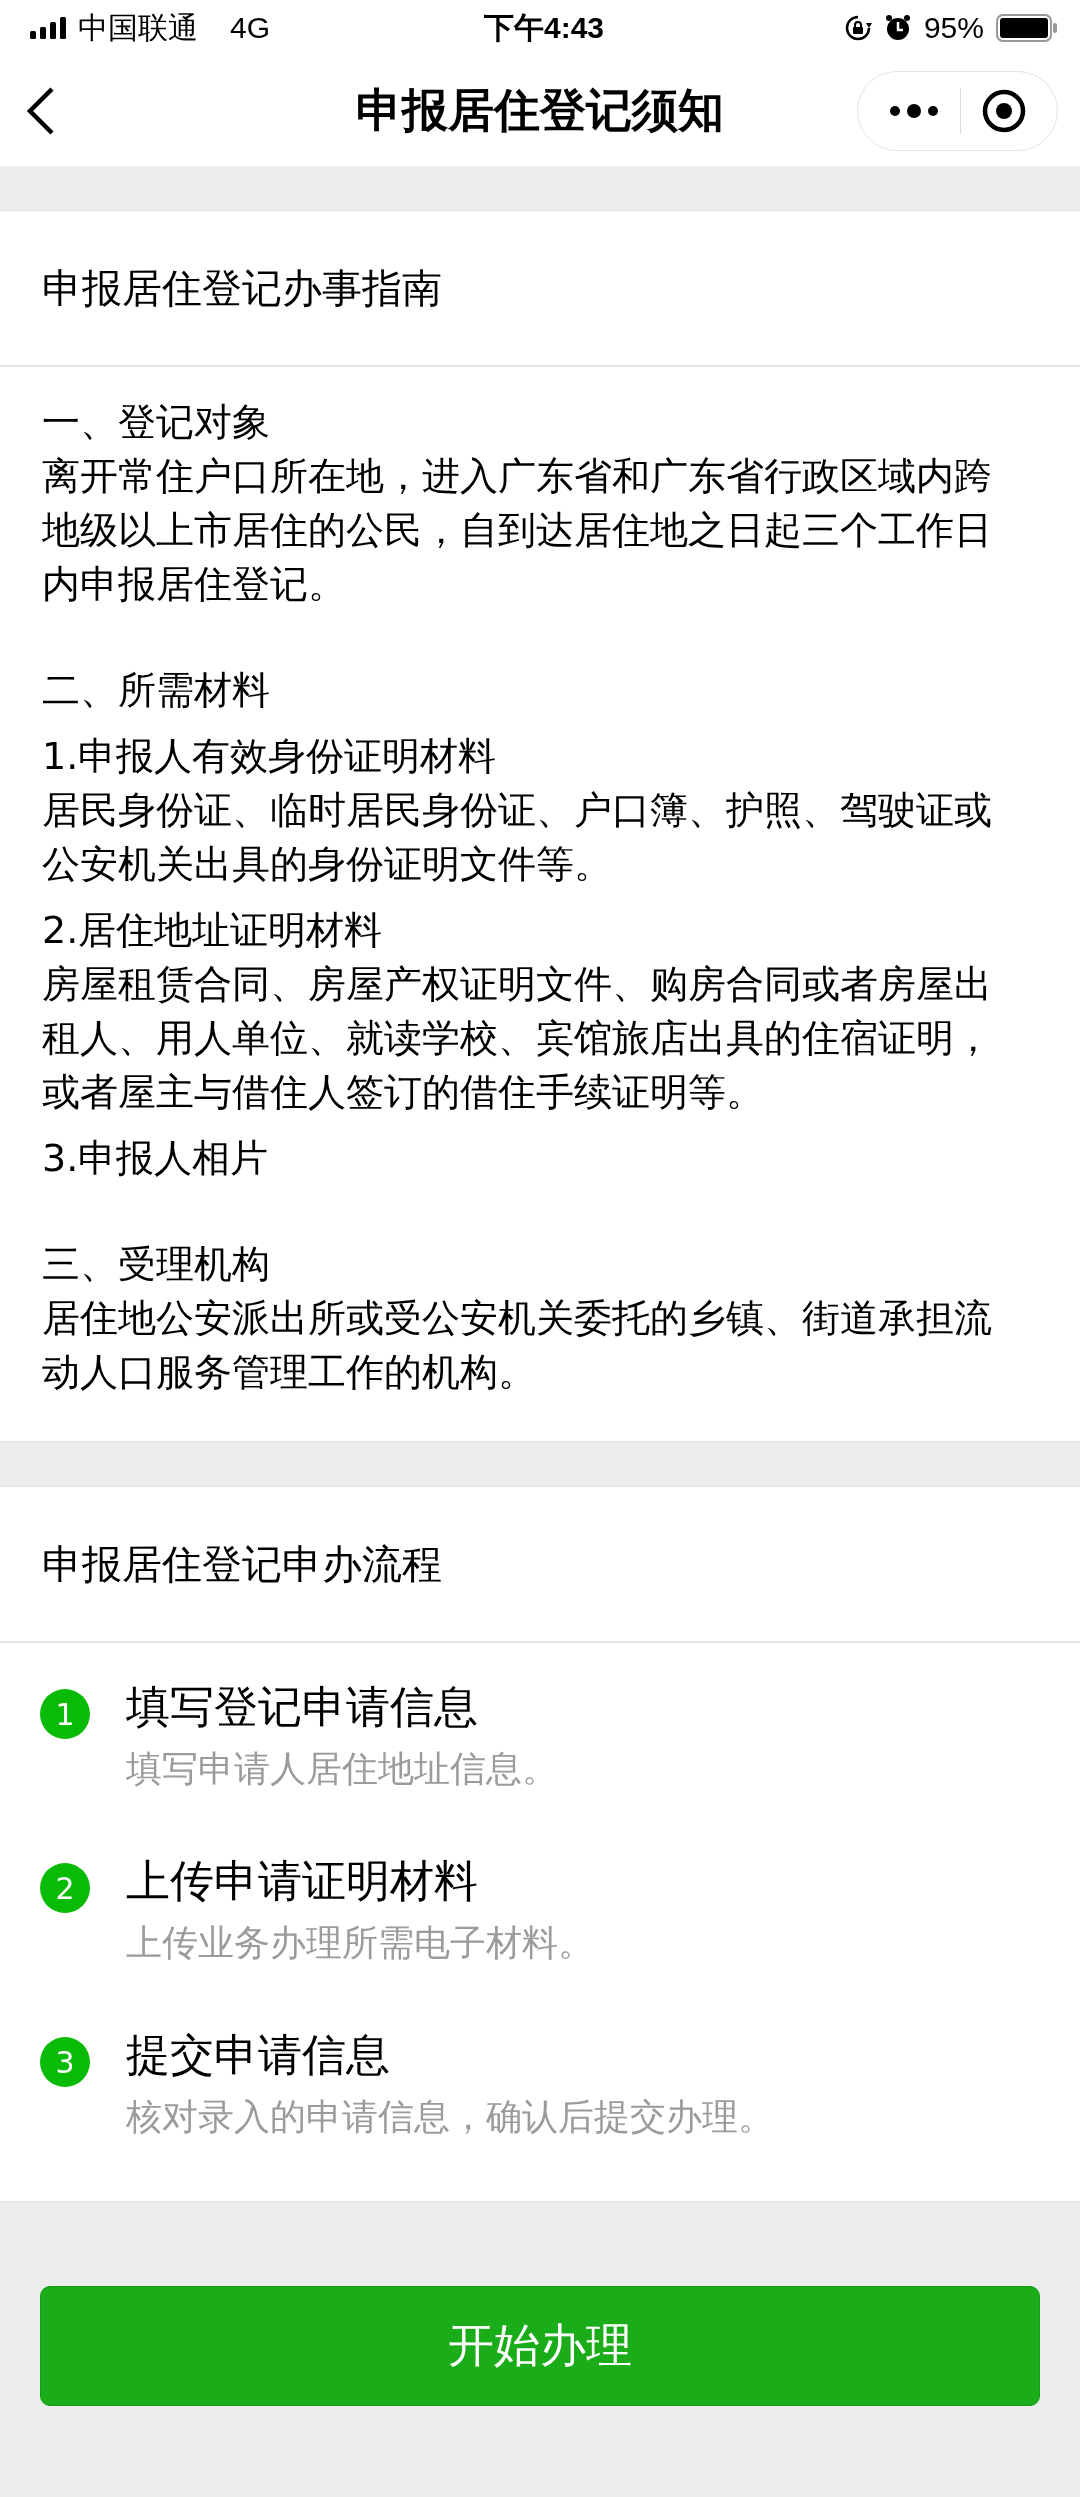 The width and height of the screenshot is (1080, 2497). Describe the element at coordinates (213, 930) in the screenshot. I see `material-title: 2.居住地址证明材料` at that location.